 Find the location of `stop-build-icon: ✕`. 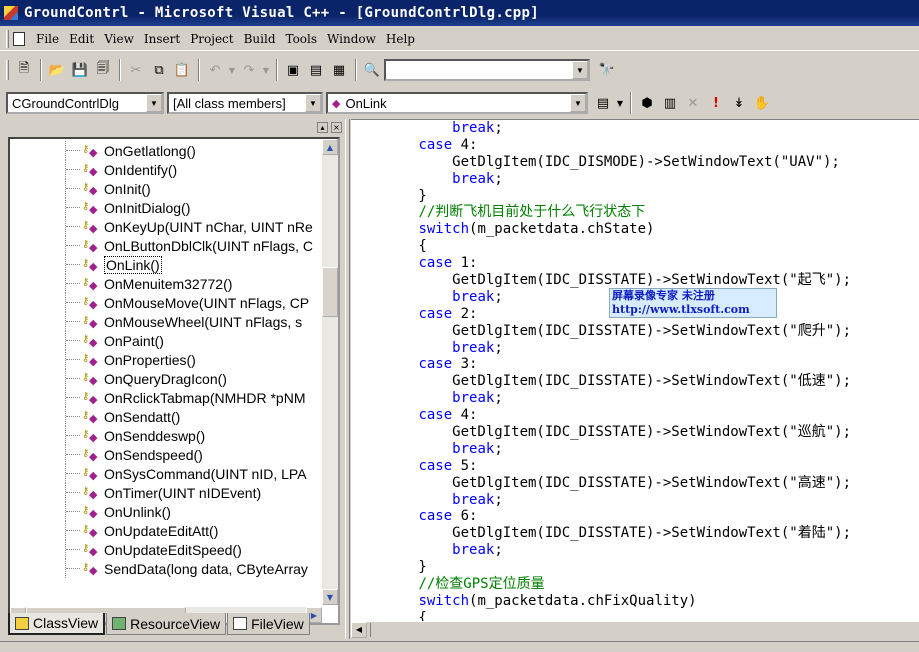

stop-build-icon: ✕ is located at coordinates (693, 103).